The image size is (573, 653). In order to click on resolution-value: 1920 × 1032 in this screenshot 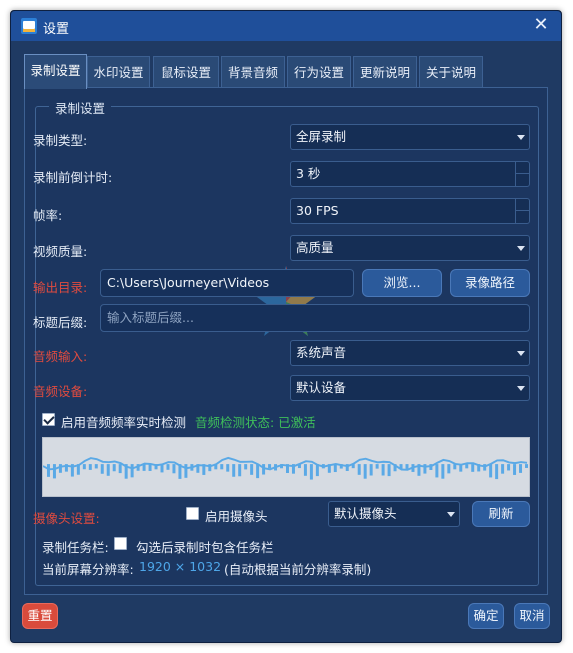, I will do `click(180, 566)`.